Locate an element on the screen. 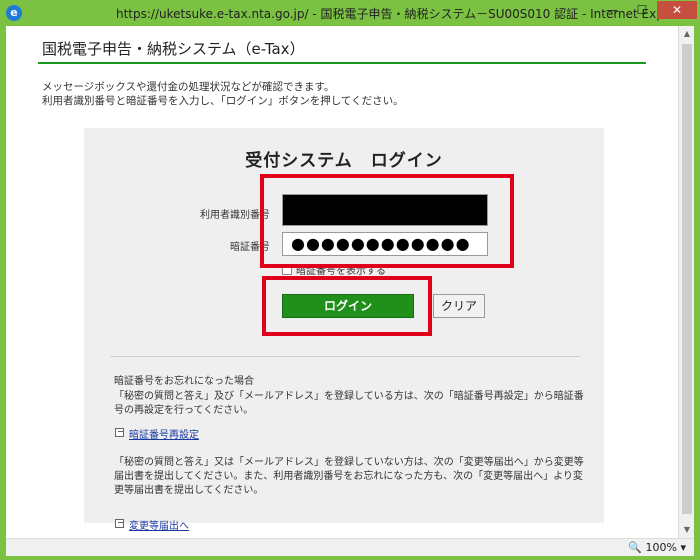 This screenshot has height=560, width=700. section-divider is located at coordinates (345, 356).